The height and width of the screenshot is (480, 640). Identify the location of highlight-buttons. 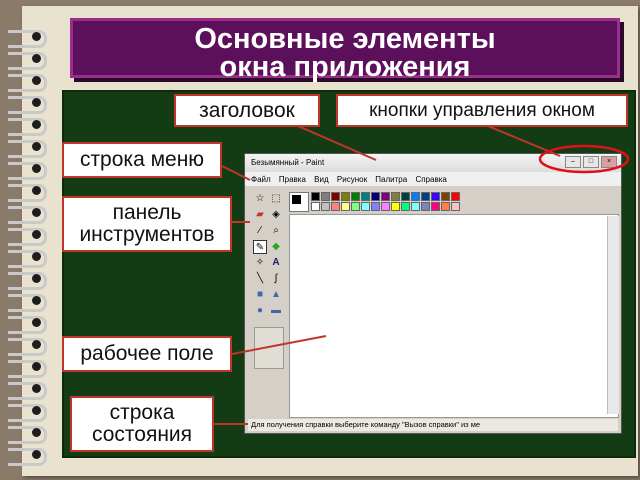
(584, 159).